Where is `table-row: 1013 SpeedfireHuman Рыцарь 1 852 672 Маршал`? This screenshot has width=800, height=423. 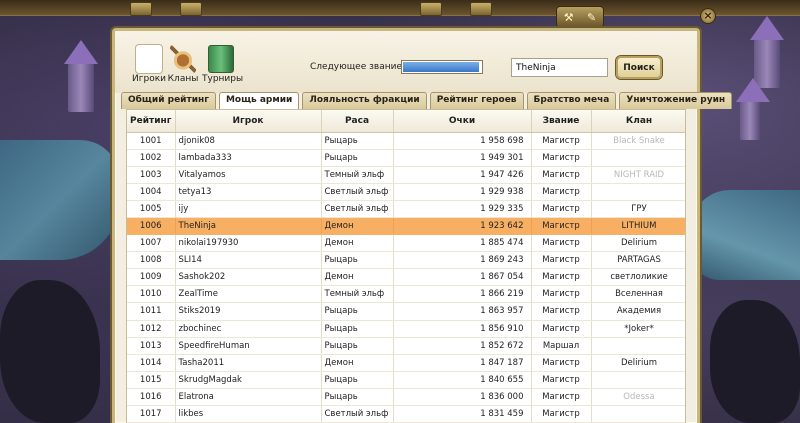 table-row: 1013 SpeedfireHuman Рыцарь 1 852 672 Маршал is located at coordinates (406, 346).